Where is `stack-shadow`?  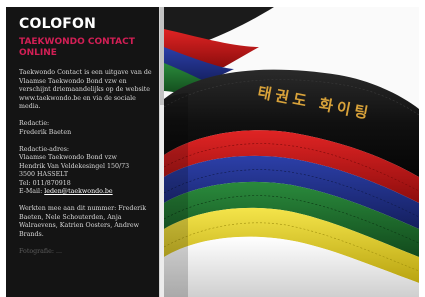
stack-shadow is located at coordinates (176, 195).